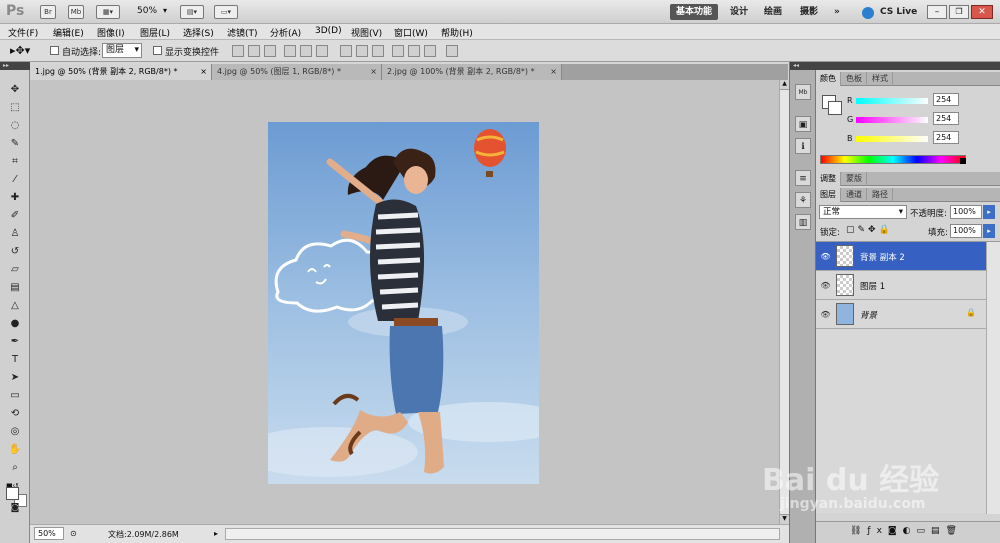 This screenshot has height=543, width=1000. Describe the element at coordinates (285, 32) in the screenshot. I see `menu-analysis: 分析(A)` at that location.